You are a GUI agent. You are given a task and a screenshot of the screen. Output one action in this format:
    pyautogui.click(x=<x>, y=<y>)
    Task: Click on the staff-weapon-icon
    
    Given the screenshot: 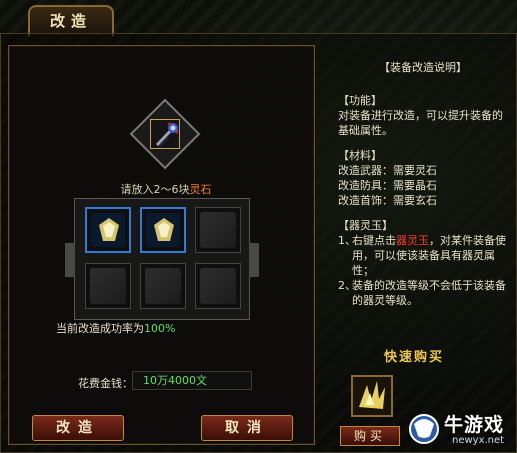 What is the action you would take?
    pyautogui.click(x=165, y=134)
    